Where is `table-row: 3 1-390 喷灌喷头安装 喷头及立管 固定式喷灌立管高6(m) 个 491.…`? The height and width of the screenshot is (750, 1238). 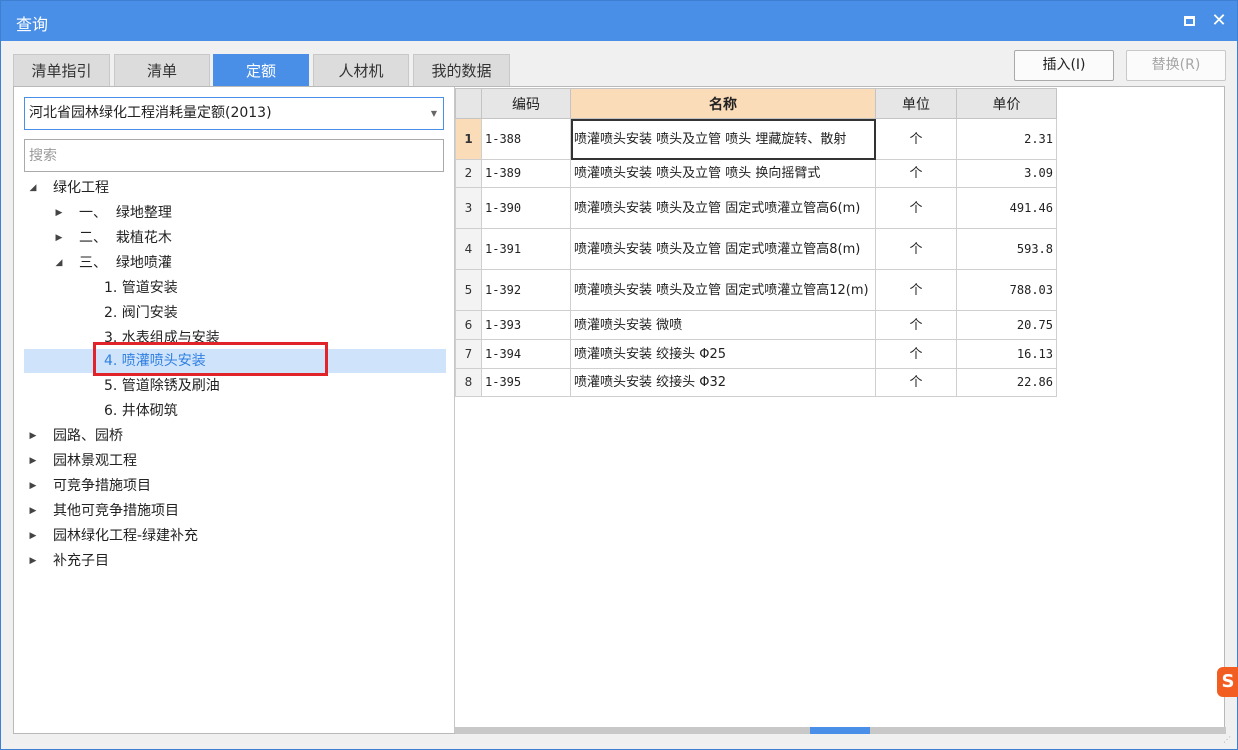 table-row: 3 1-390 喷灌喷头安装 喷头及立管 固定式喷灌立管高6(m) 个 491.… is located at coordinates (756, 208).